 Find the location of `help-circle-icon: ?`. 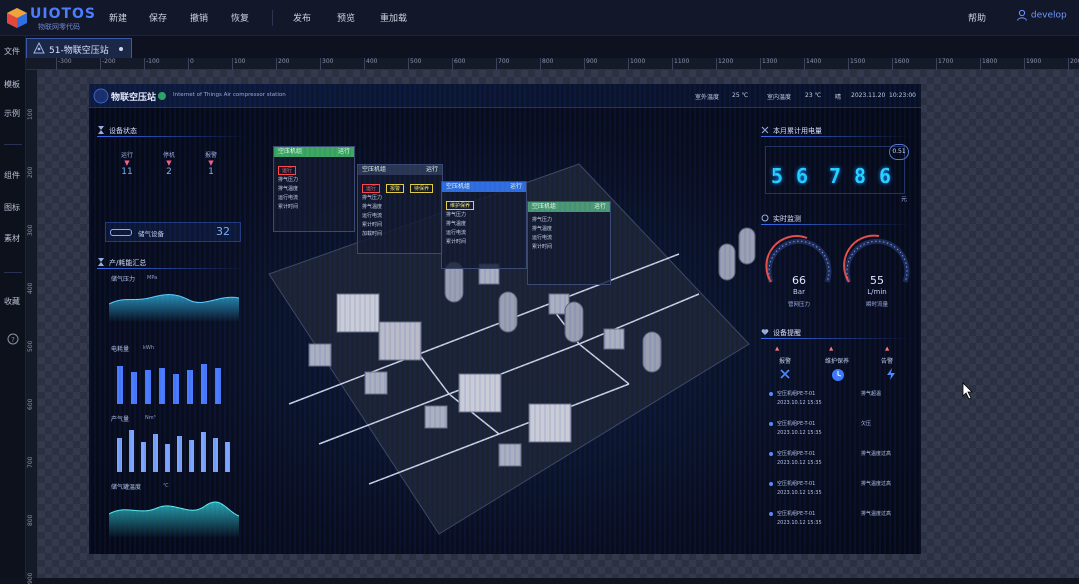

help-circle-icon: ? is located at coordinates (13, 339).